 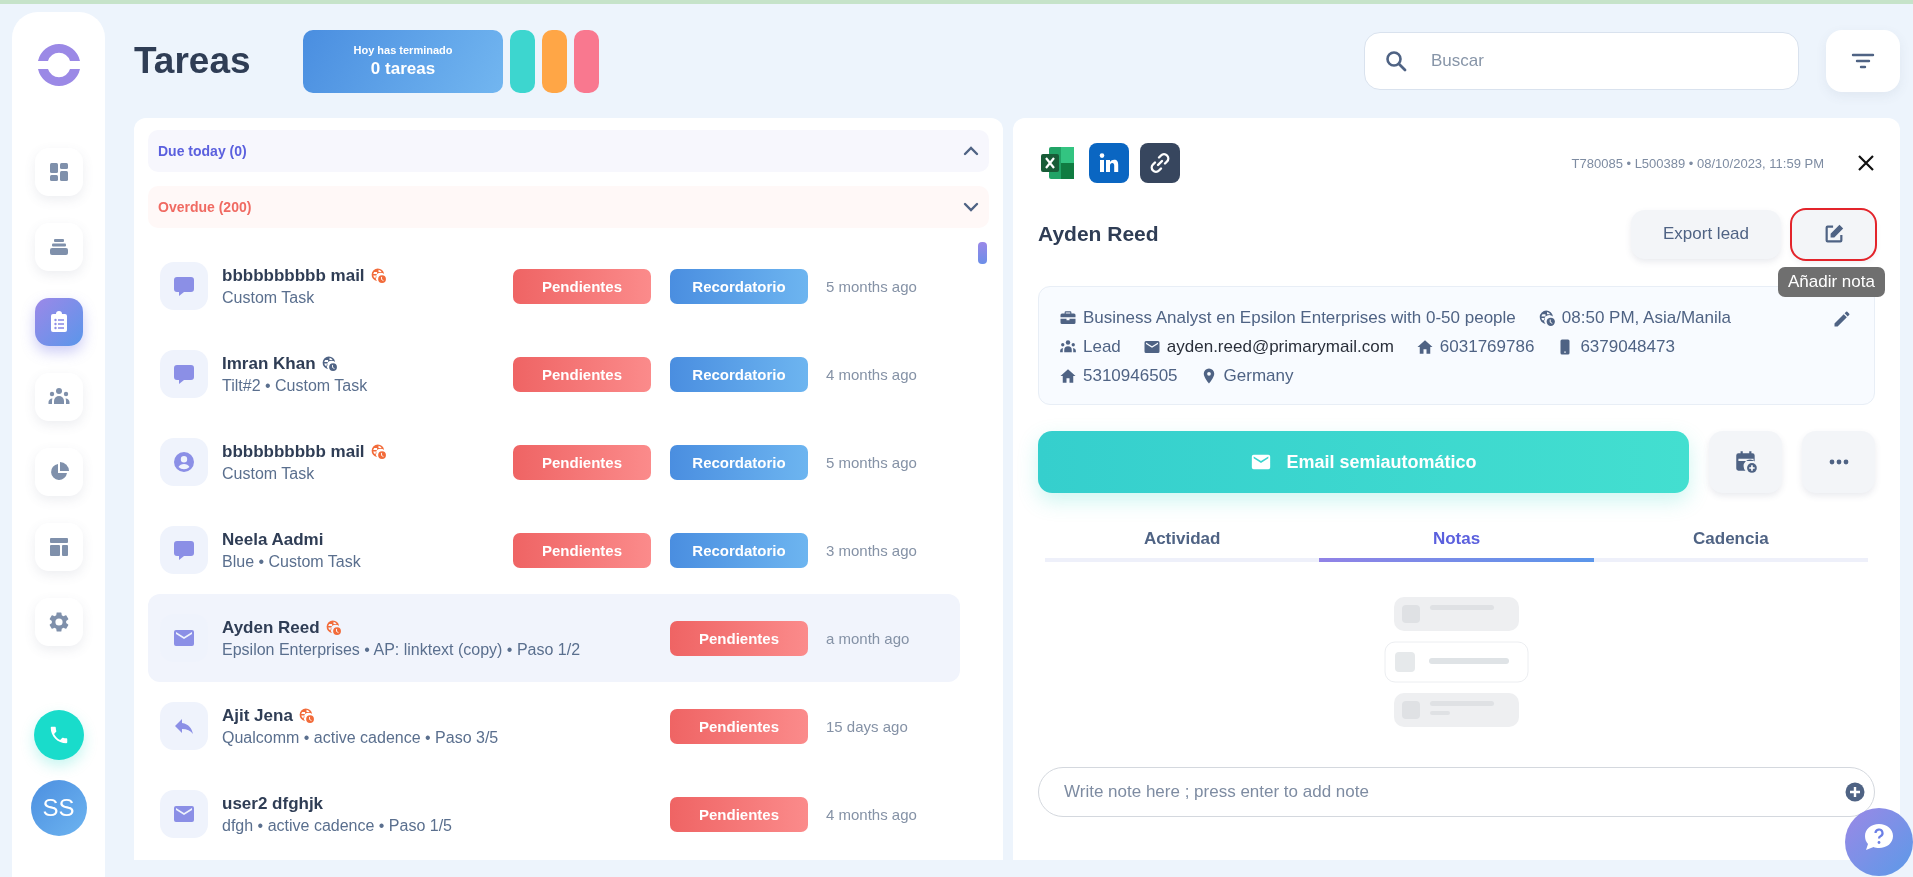 I want to click on contact-name: Neela Aadmi, so click(x=273, y=539).